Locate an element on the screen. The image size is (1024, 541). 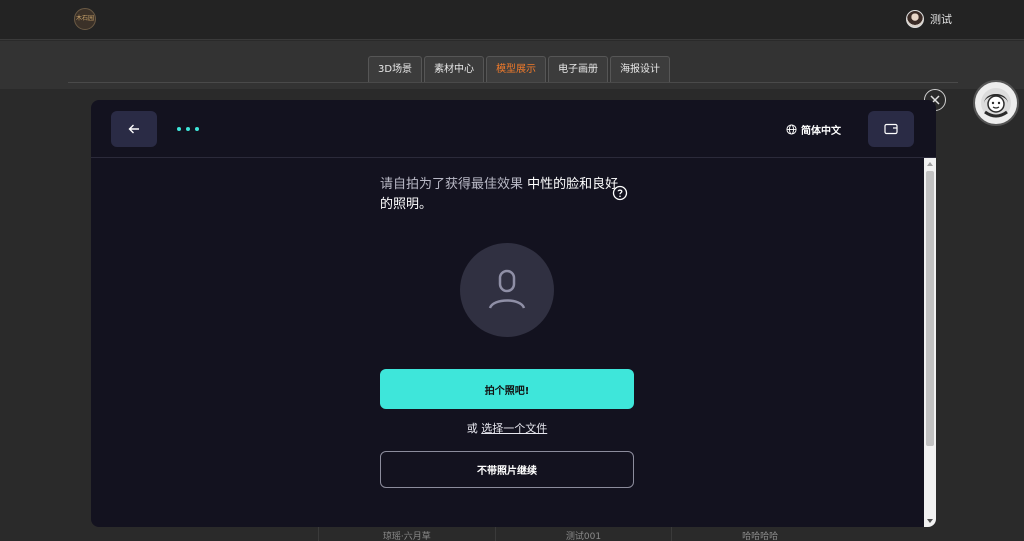
tab-poster-design: 海报设计 is located at coordinates (640, 69).